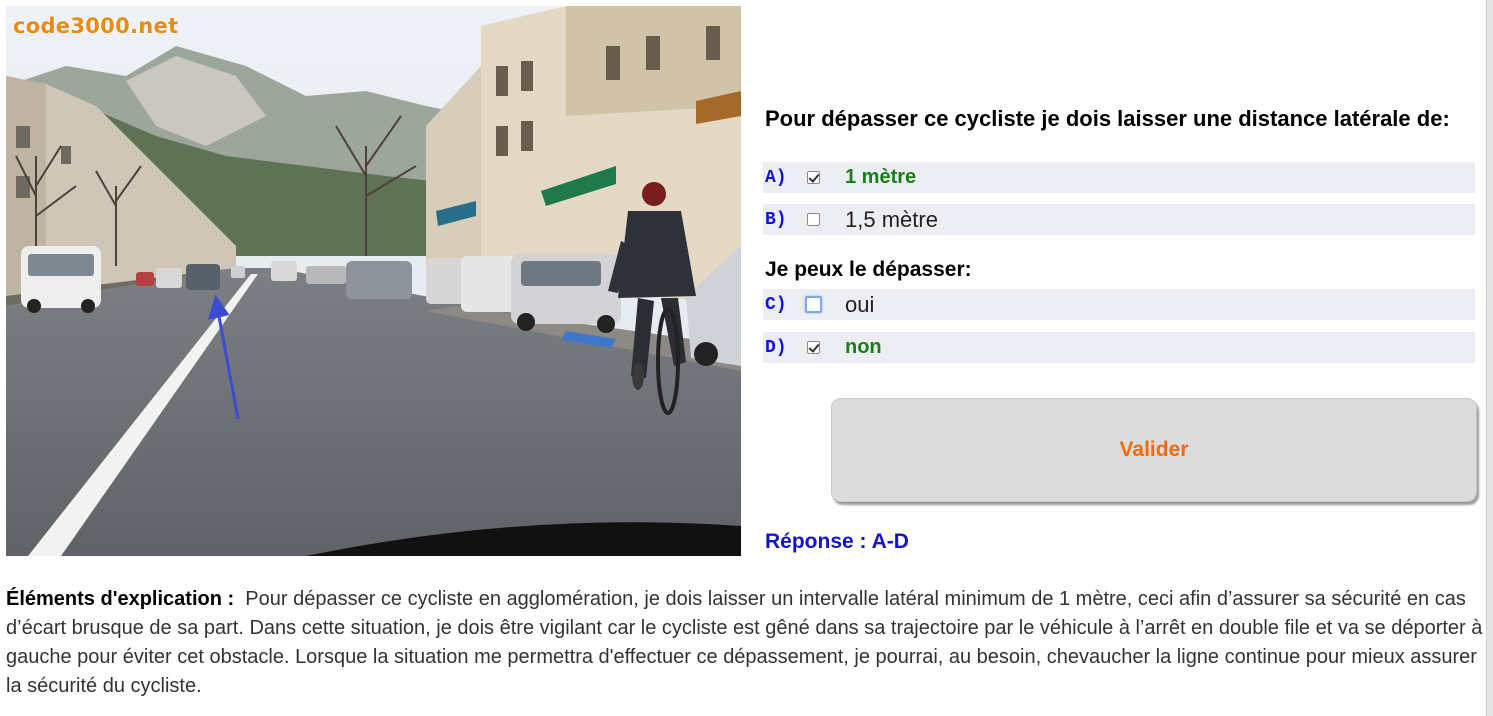 The width and height of the screenshot is (1493, 716). I want to click on option-a: A) 1 mètre, so click(1119, 177).